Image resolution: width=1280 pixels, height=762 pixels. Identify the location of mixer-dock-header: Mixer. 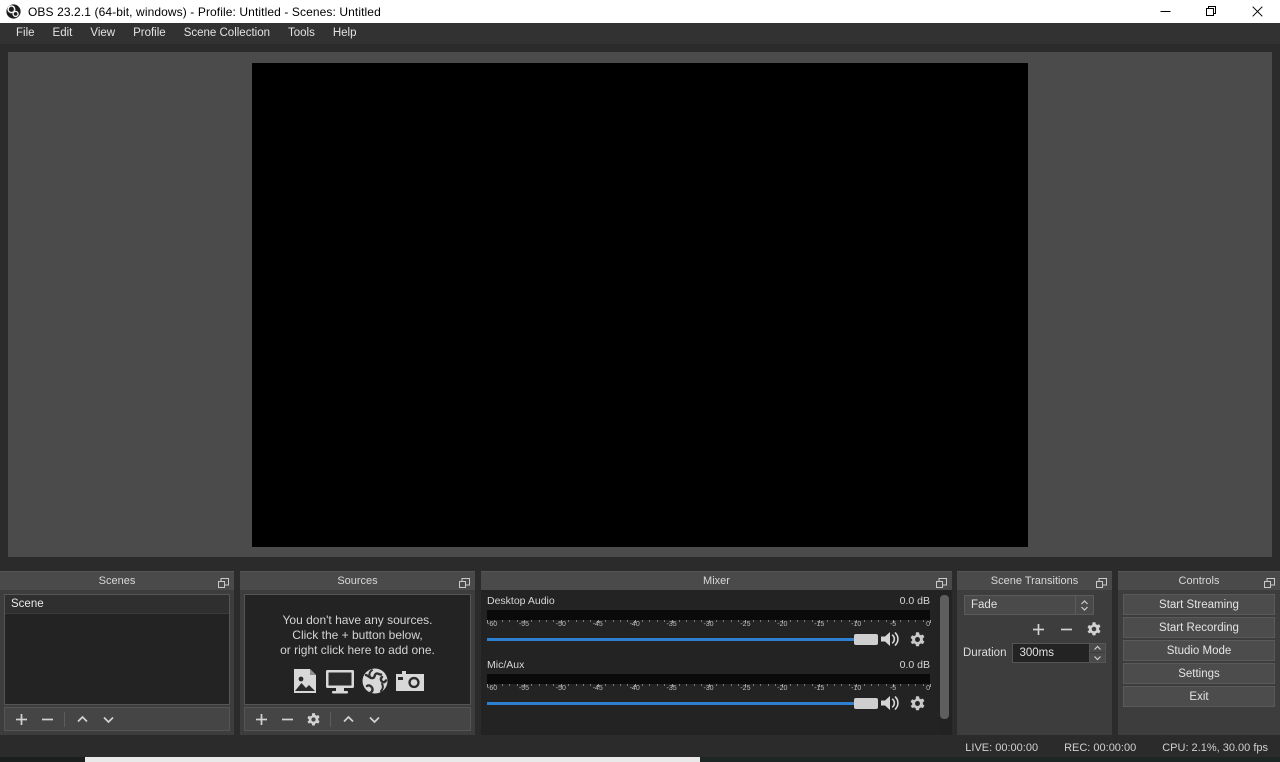
(716, 580).